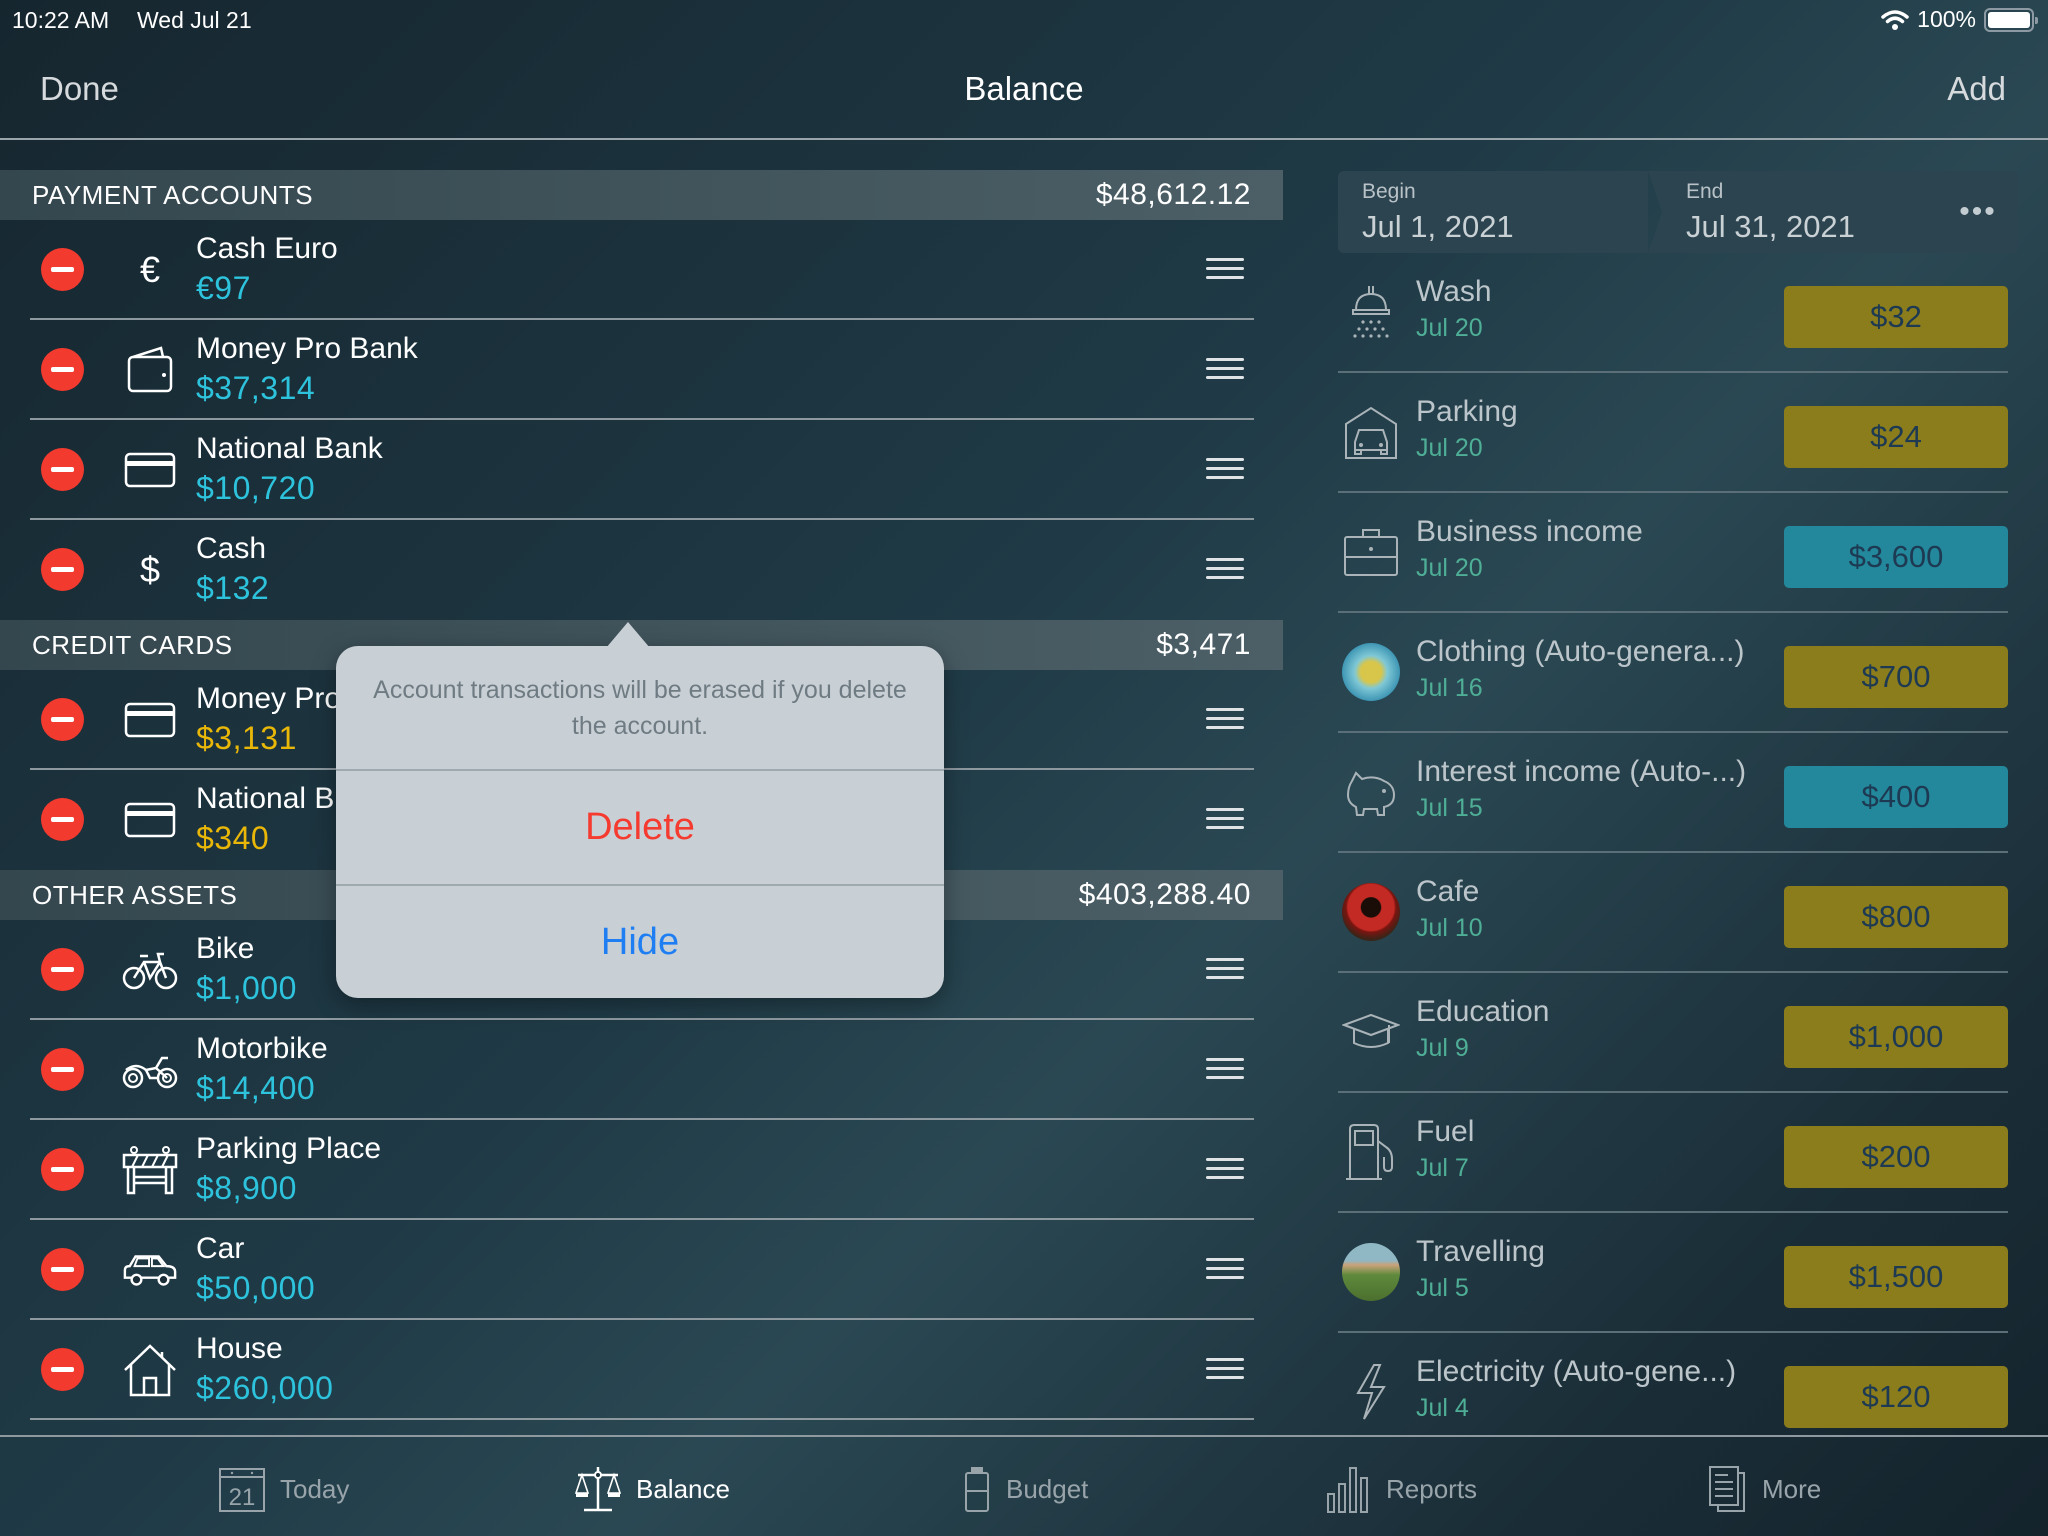  What do you see at coordinates (1024, 20) in the screenshot?
I see `status-bar: 10:22 AM Wed Jul 21 100%` at bounding box center [1024, 20].